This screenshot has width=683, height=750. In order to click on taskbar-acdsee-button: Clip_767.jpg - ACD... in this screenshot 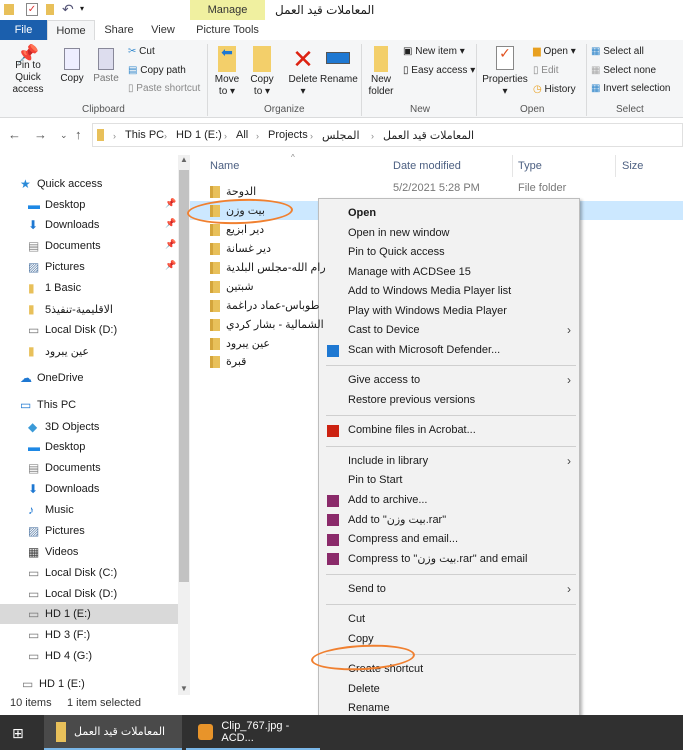, I will do `click(253, 732)`.